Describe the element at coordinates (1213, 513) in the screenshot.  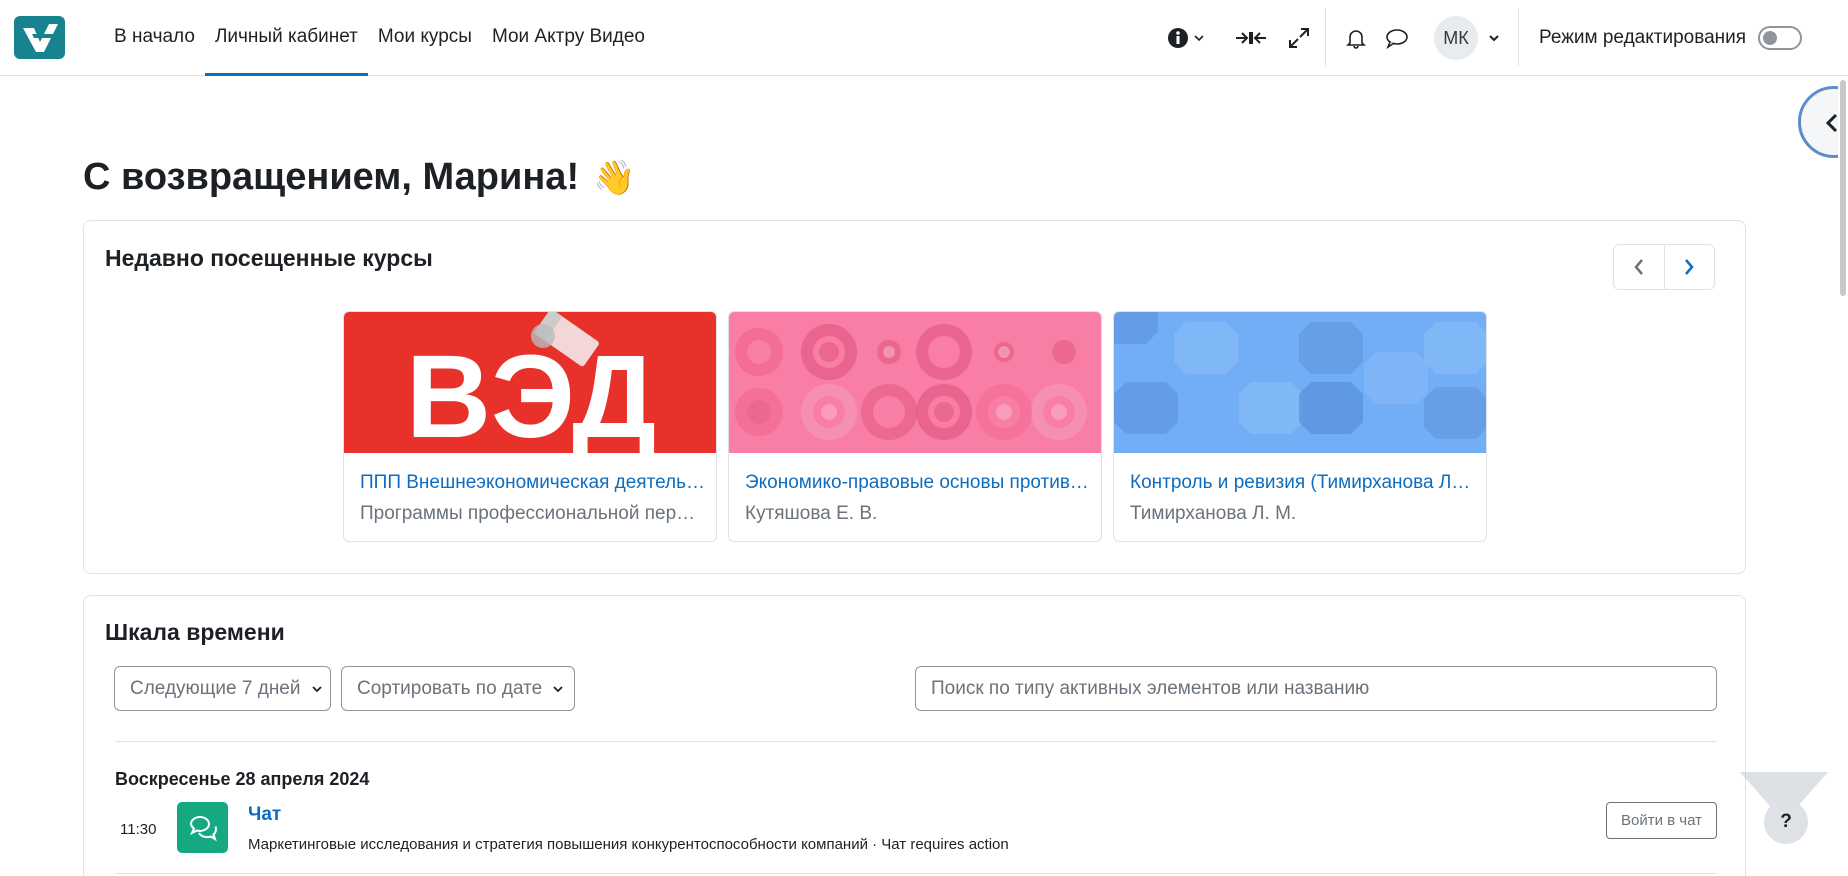
I see `course-category: Тимирханова Л. М.` at that location.